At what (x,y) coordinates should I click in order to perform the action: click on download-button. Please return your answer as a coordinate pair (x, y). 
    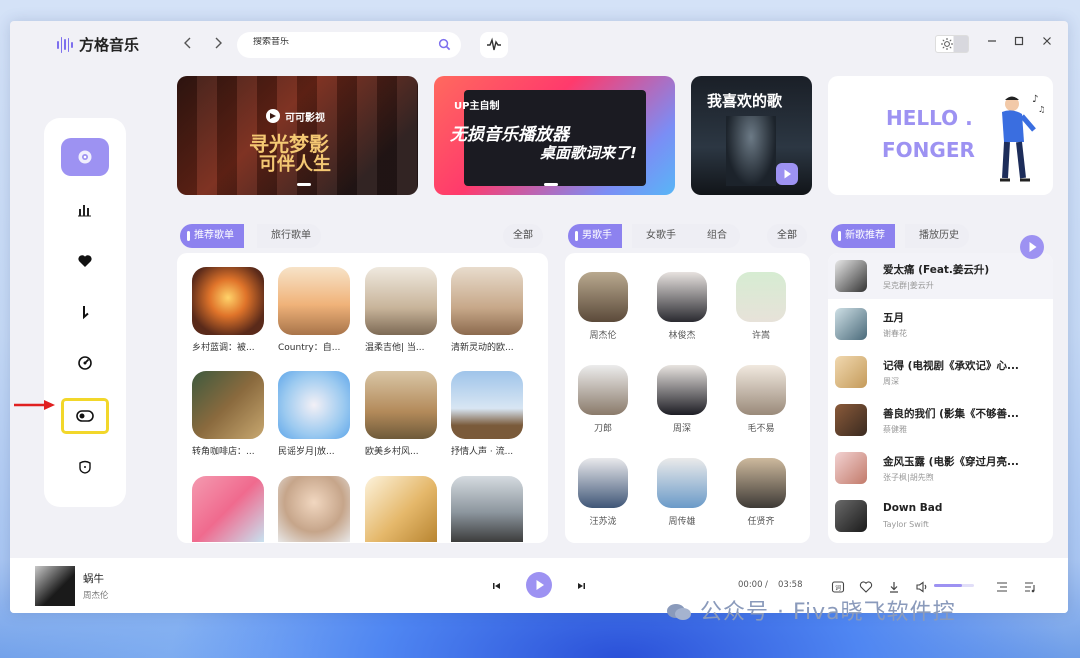
    Looking at the image, I should click on (894, 586).